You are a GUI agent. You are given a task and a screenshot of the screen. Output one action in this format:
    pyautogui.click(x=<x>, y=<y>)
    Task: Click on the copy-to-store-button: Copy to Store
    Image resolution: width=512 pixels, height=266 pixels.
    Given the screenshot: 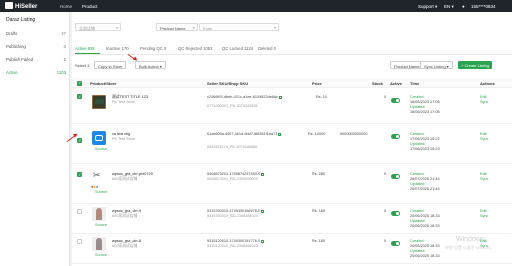 What is the action you would take?
    pyautogui.click(x=110, y=65)
    